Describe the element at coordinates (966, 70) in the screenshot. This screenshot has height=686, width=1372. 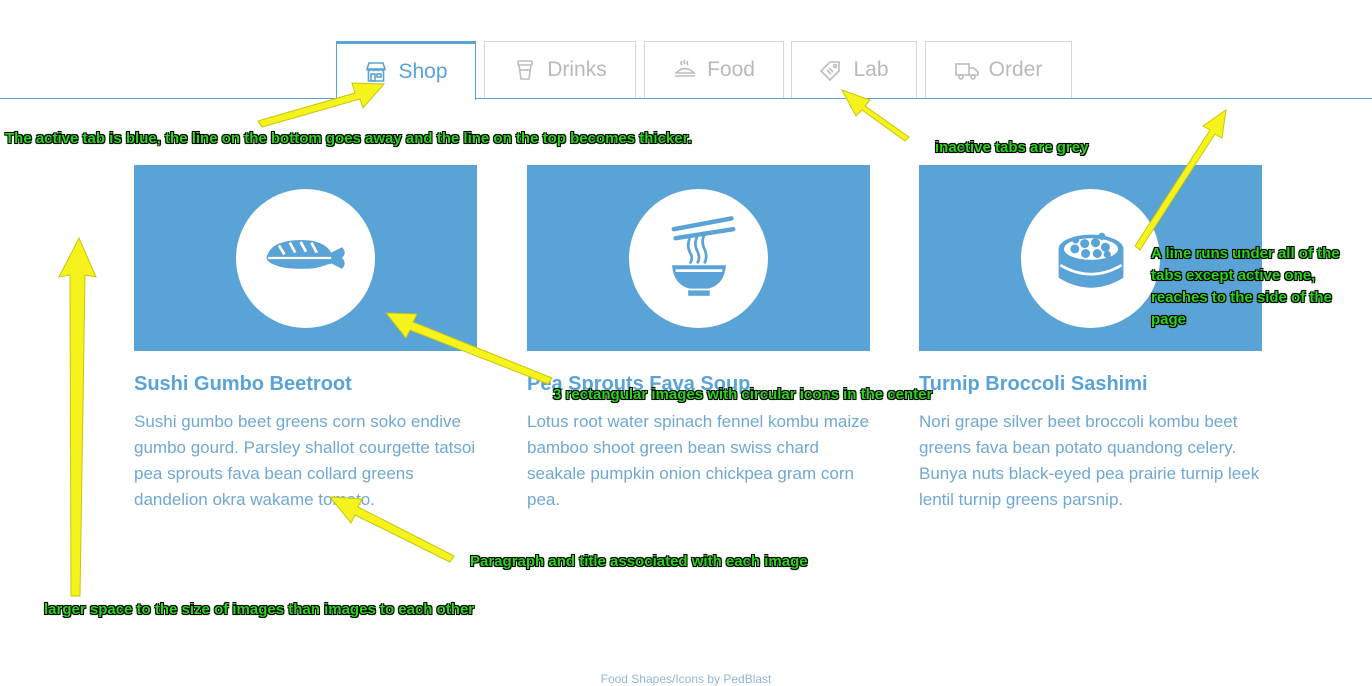
I see `delivery-truck-icon` at that location.